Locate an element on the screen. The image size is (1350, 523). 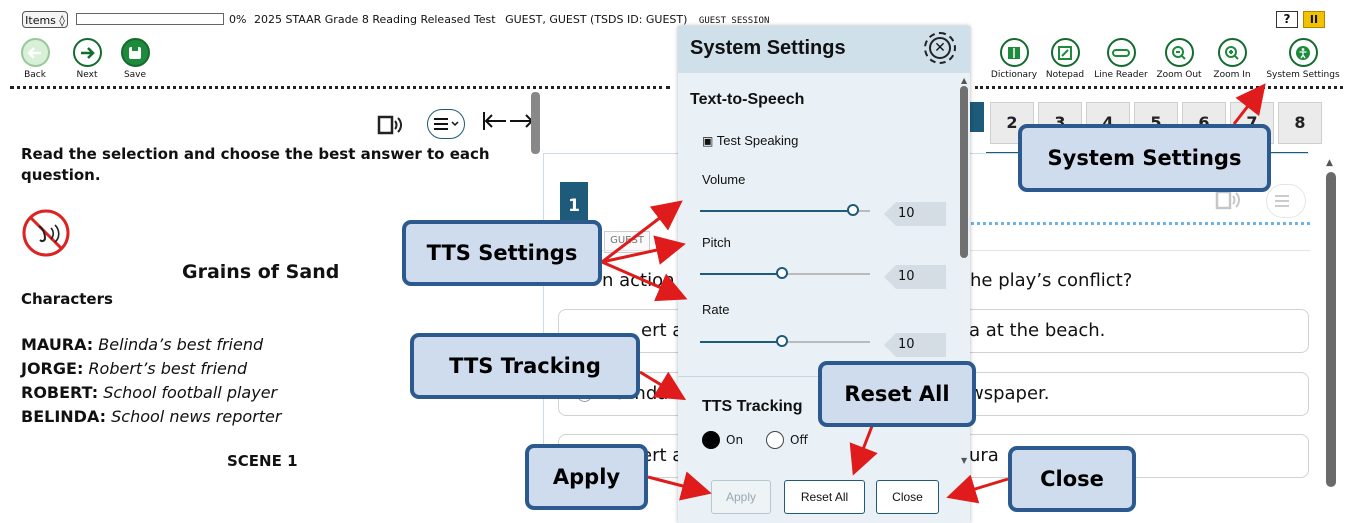
arrow-to-reset is located at coordinates (863, 448).